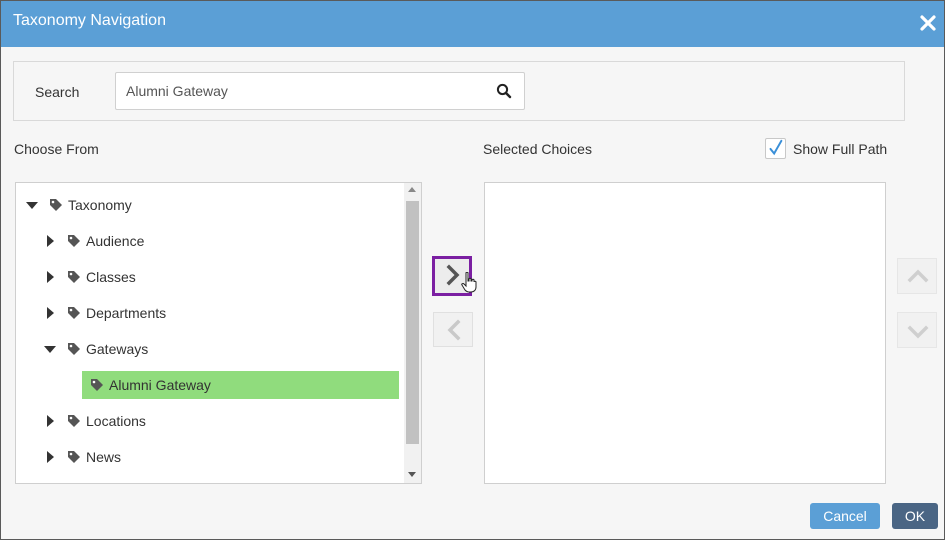 Image resolution: width=945 pixels, height=540 pixels. Describe the element at coordinates (504, 91) in the screenshot. I see `search-icon` at that location.